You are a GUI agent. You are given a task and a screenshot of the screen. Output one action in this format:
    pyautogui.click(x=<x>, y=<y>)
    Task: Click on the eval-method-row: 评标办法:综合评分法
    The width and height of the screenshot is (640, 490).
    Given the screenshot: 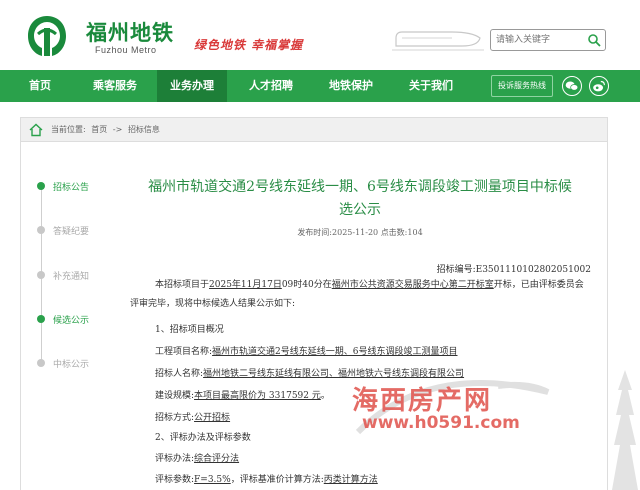 What is the action you would take?
    pyautogui.click(x=197, y=457)
    